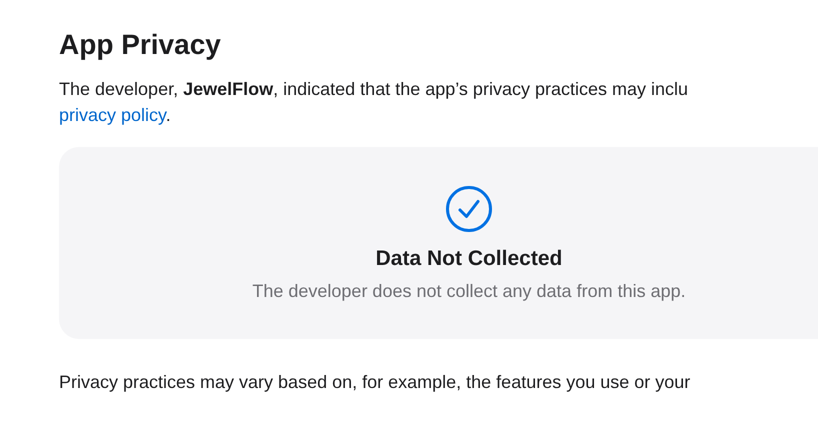 Image resolution: width=818 pixels, height=435 pixels. I want to click on card-title: Data Not Collected, so click(469, 258).